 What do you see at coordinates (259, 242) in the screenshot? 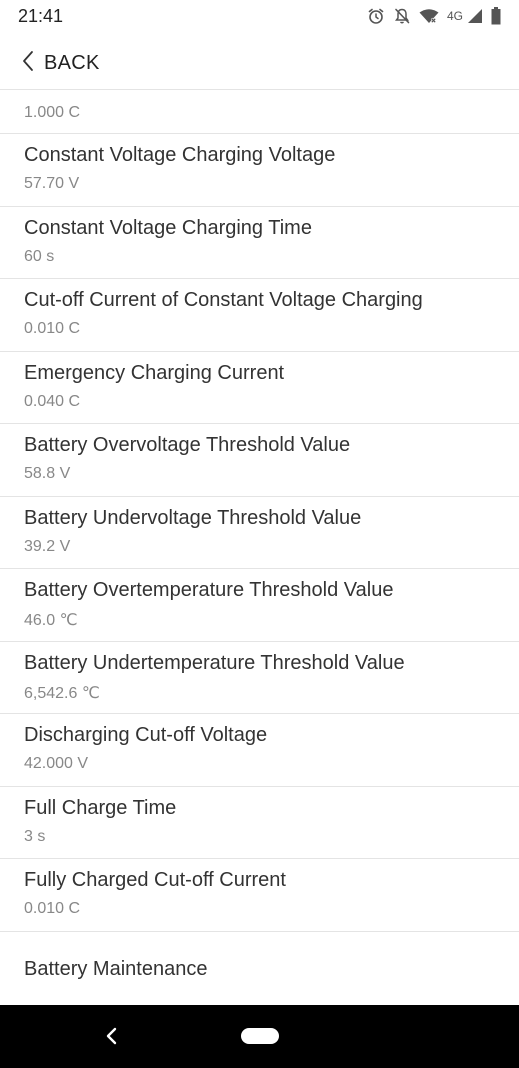
I see `setting-row-constant-voltage-charging-time: Constant Voltage Charging Time 60 s` at bounding box center [259, 242].